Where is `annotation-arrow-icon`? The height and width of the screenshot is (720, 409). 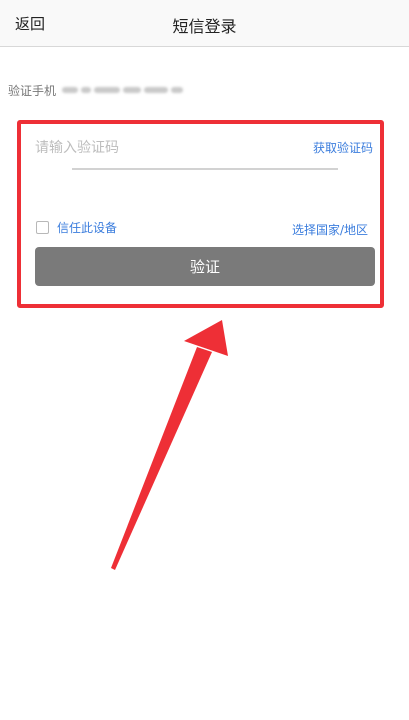 annotation-arrow-icon is located at coordinates (169, 445).